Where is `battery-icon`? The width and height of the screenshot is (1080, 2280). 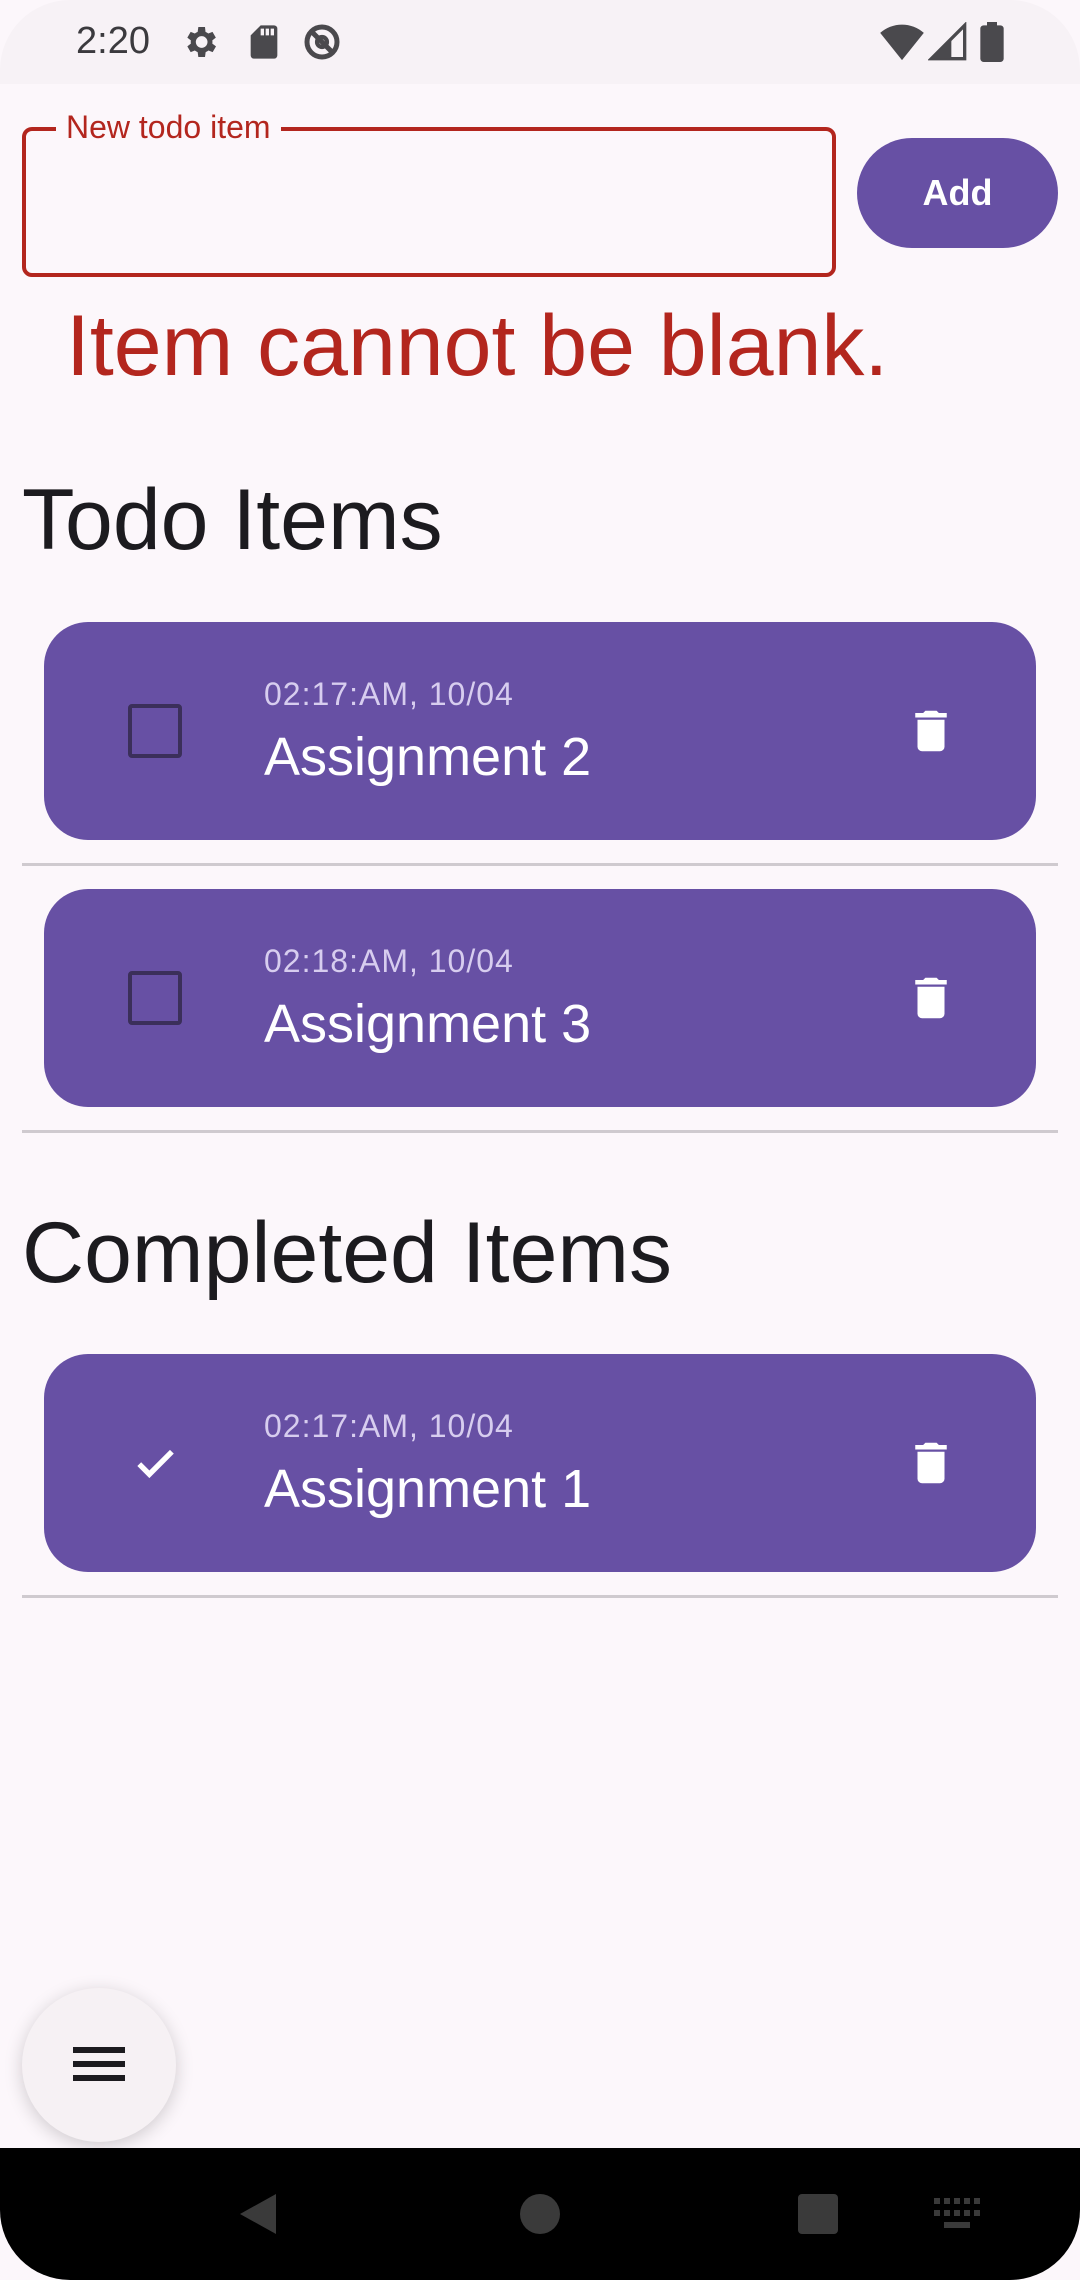
battery-icon is located at coordinates (992, 42).